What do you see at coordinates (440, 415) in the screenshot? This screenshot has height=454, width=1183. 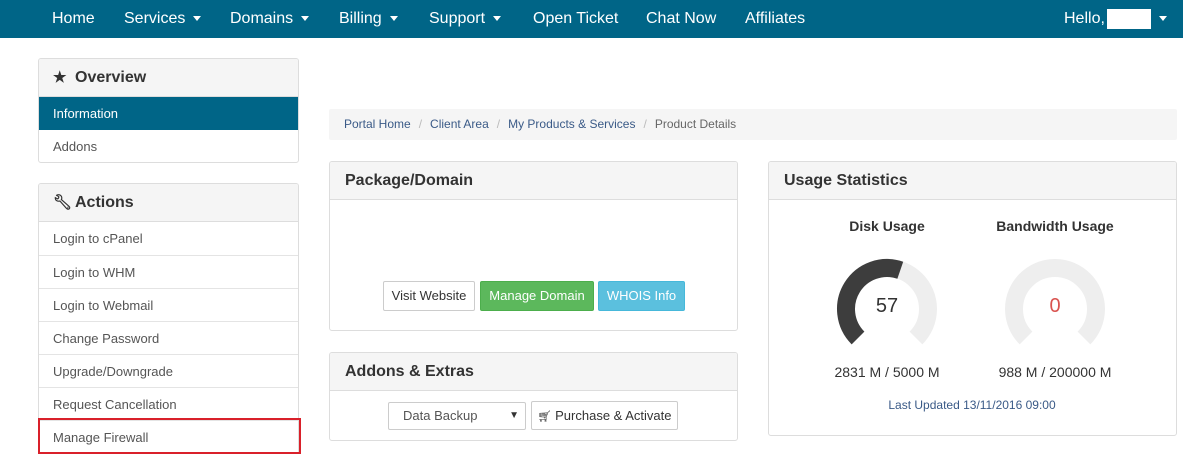 I see `addon-select-value: Data Backup` at bounding box center [440, 415].